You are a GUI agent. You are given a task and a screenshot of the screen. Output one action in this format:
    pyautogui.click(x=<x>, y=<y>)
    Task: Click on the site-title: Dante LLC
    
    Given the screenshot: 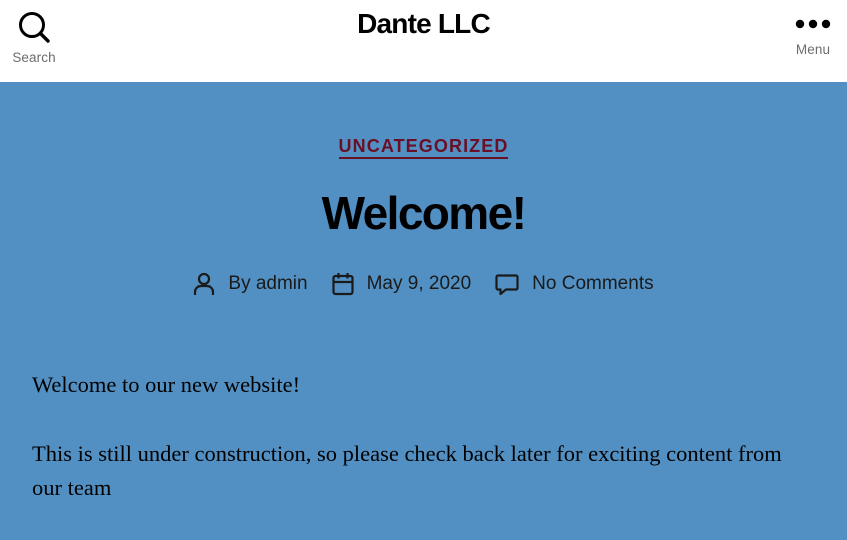 What is the action you would take?
    pyautogui.click(x=423, y=24)
    